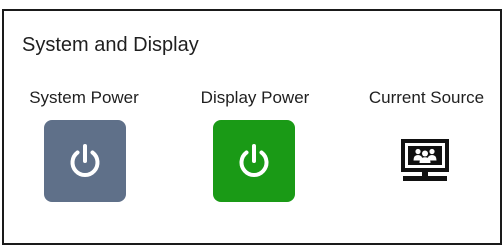 The image size is (504, 247). I want to click on system-power-label: System Power, so click(84, 97).